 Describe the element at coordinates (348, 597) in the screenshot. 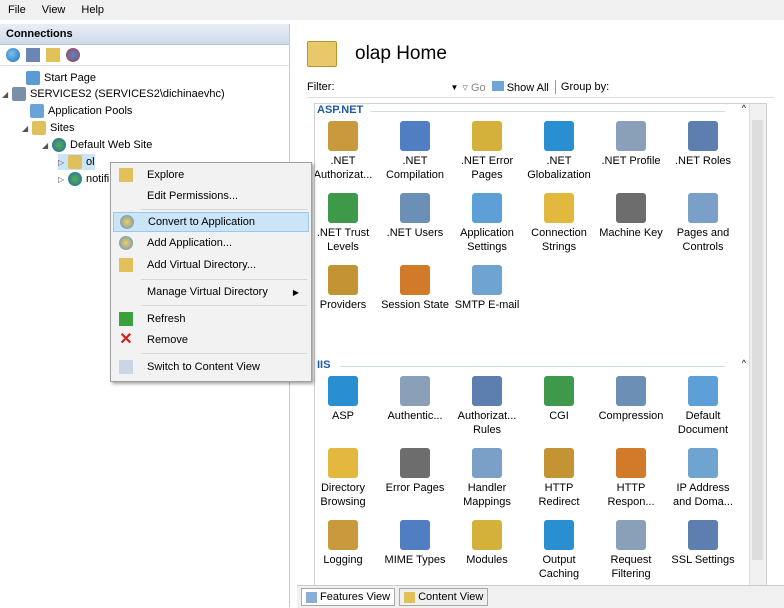

I see `tab-features-view: Features View` at that location.